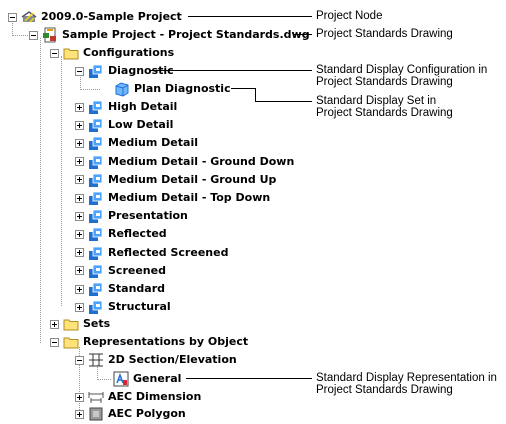 The width and height of the screenshot is (506, 424). What do you see at coordinates (172, 359) in the screenshot?
I see `section-elevation-label: 2D Section/Elevation` at bounding box center [172, 359].